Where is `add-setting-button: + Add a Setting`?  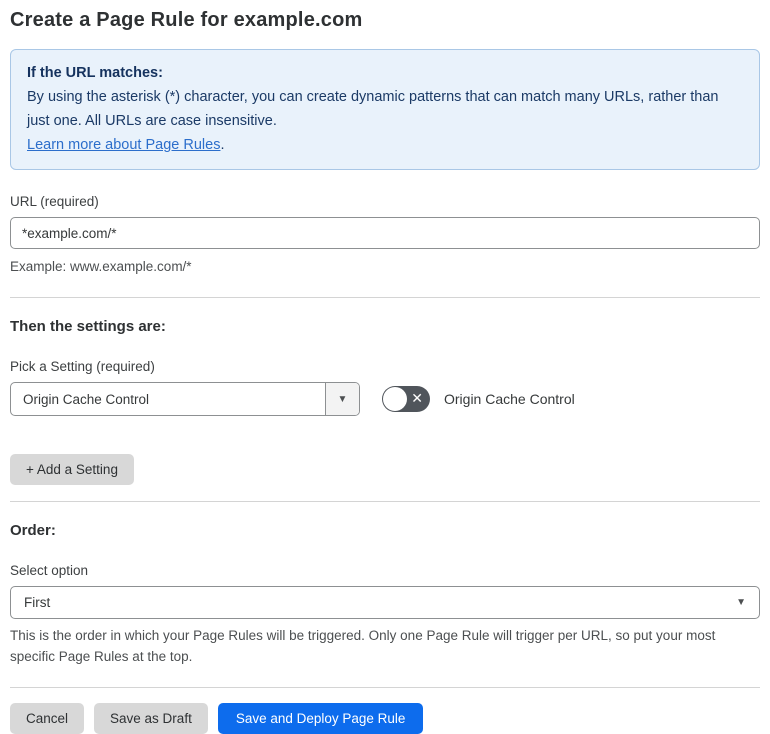
add-setting-button: + Add a Setting is located at coordinates (72, 469).